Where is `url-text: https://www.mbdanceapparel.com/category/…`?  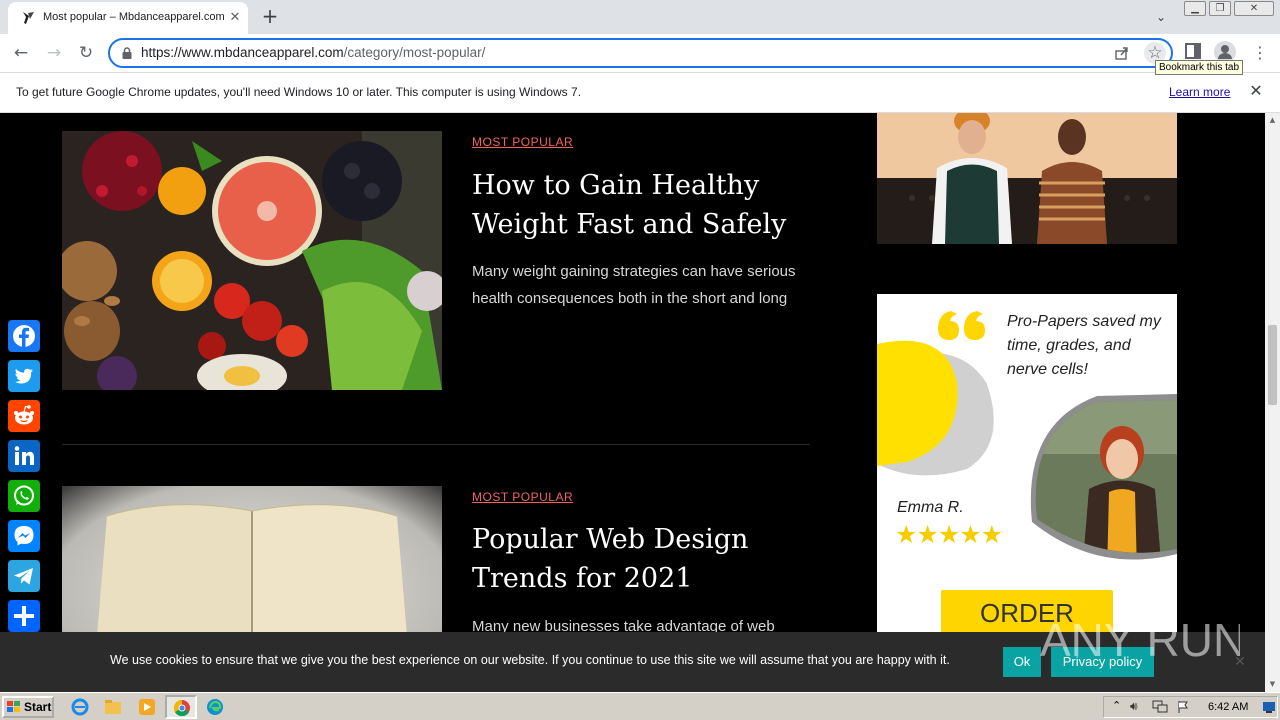 url-text: https://www.mbdanceapparel.com/category/… is located at coordinates (313, 52).